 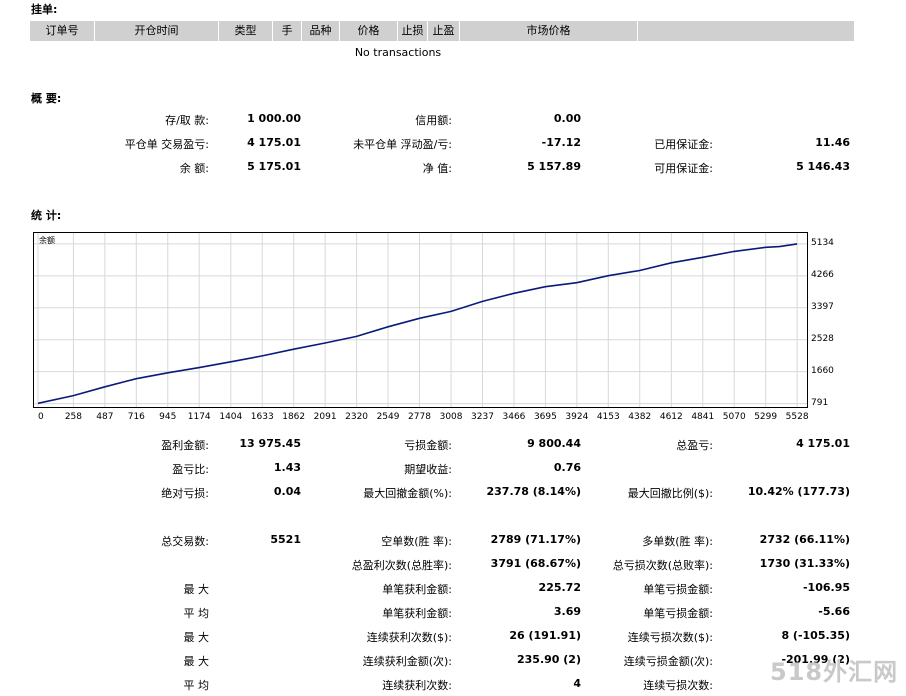 I want to click on col-symbol: 品种, so click(x=321, y=31).